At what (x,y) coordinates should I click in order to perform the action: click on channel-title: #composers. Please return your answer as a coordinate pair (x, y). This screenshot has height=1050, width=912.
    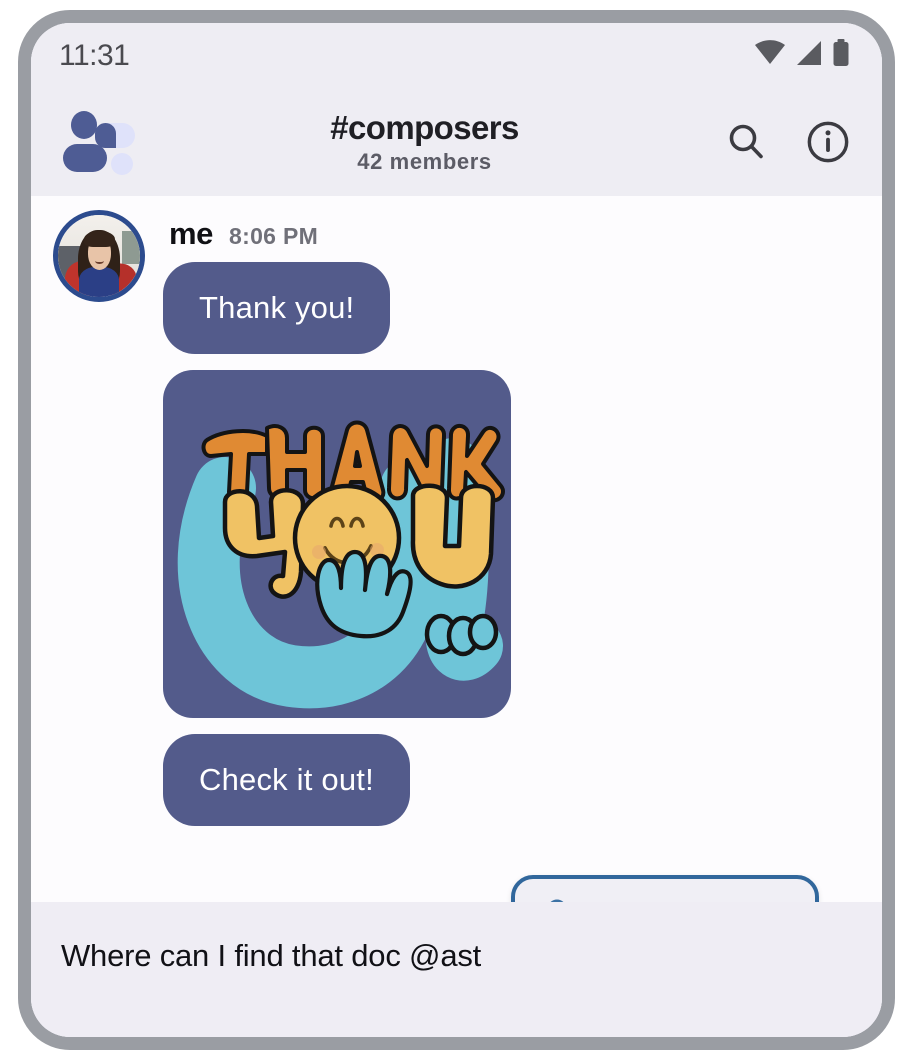
    Looking at the image, I should click on (424, 127).